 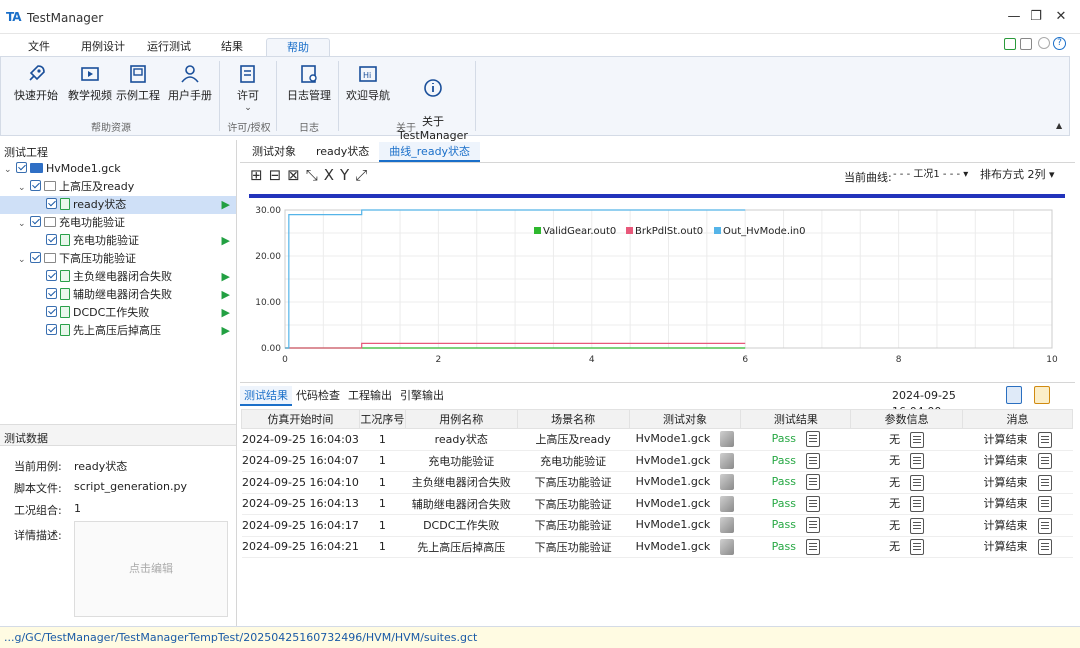 I want to click on tutorial-video-button: 教学视频, so click(x=90, y=88).